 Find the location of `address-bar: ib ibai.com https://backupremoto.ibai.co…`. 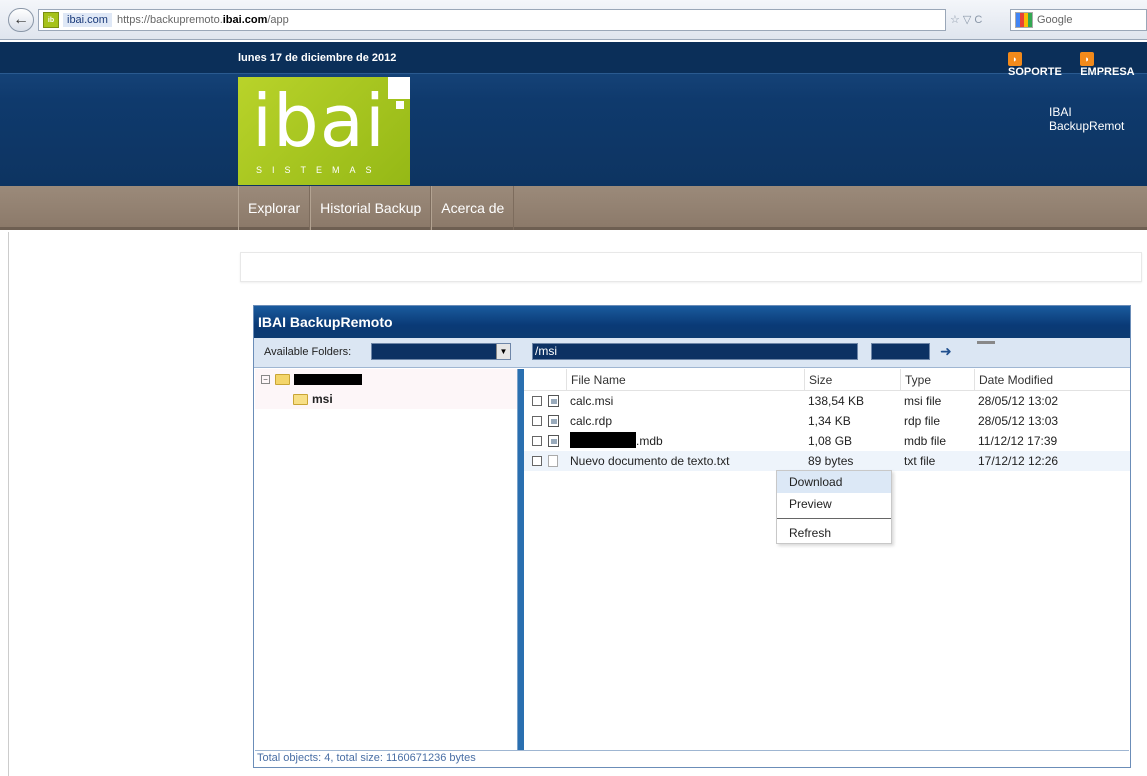

address-bar: ib ibai.com https://backupremoto.ibai.co… is located at coordinates (492, 20).